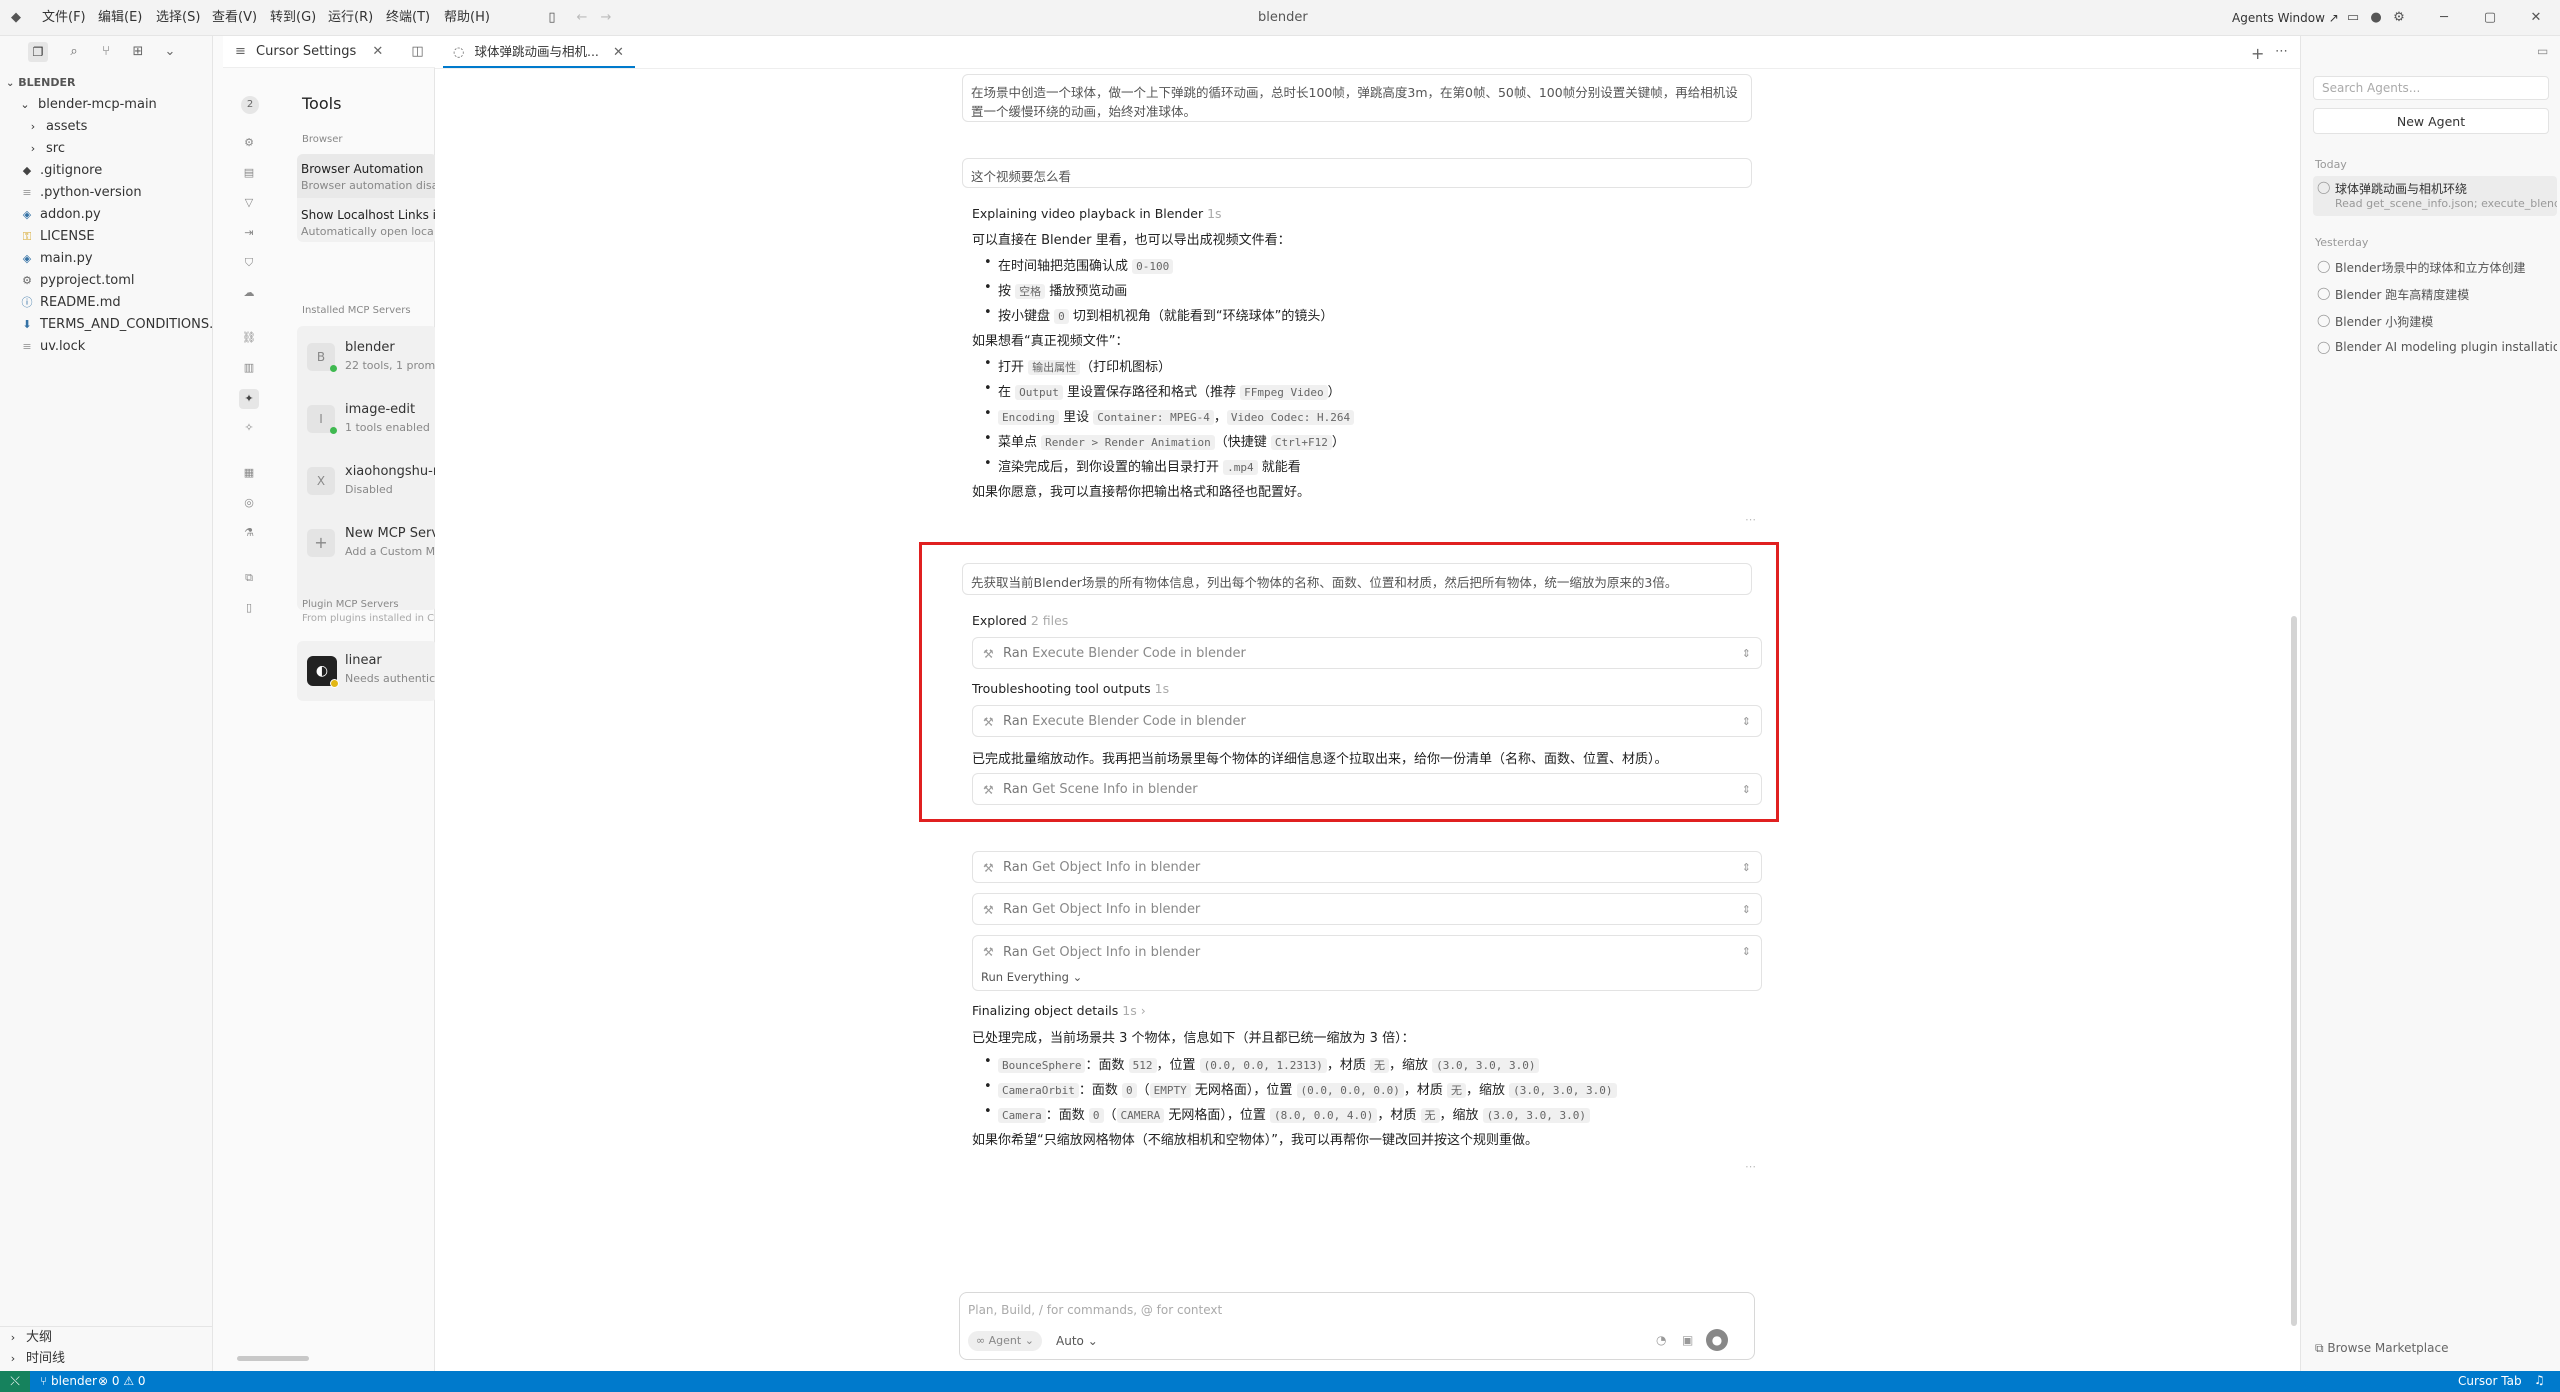 The image size is (2560, 1392). Describe the element at coordinates (249, 204) in the screenshot. I see `filter-icon: ▽` at that location.